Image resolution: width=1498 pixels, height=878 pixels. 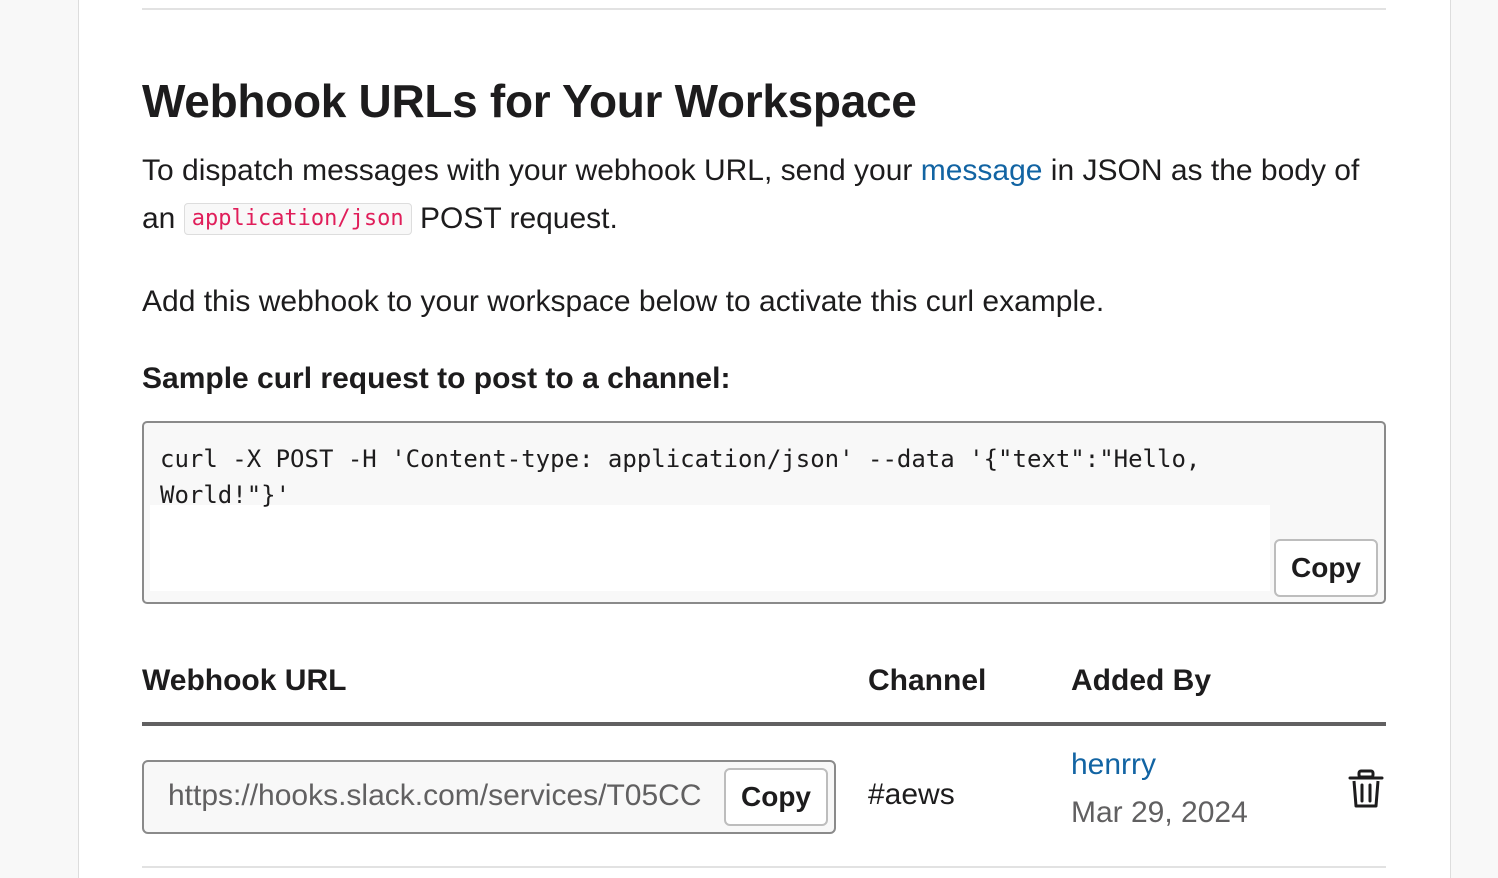 I want to click on table-row-rule, so click(x=764, y=867).